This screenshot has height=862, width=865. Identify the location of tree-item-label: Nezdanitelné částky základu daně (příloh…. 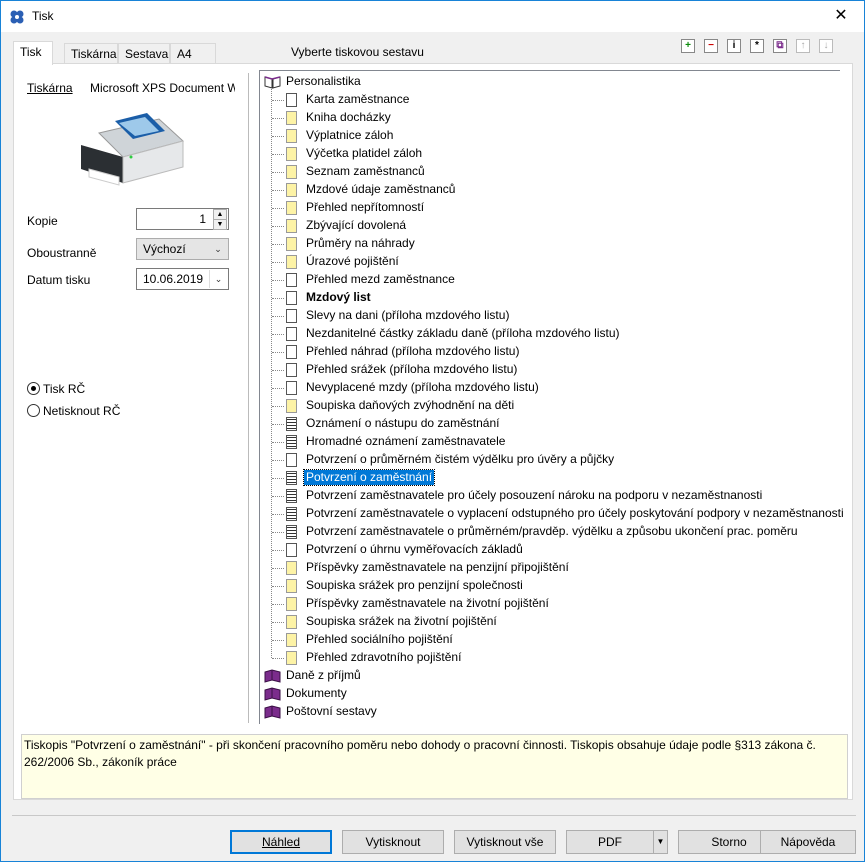
(463, 333).